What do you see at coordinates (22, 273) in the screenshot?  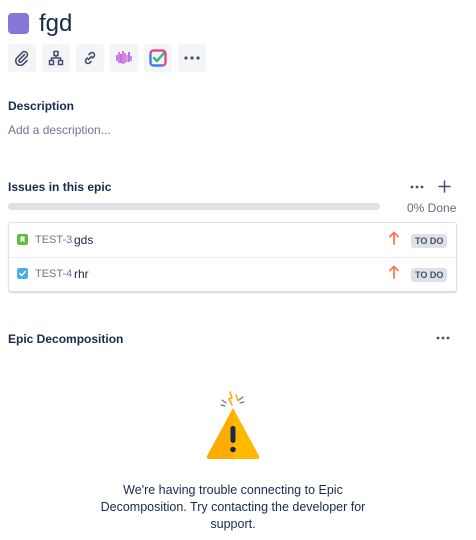 I see `task-icon` at bounding box center [22, 273].